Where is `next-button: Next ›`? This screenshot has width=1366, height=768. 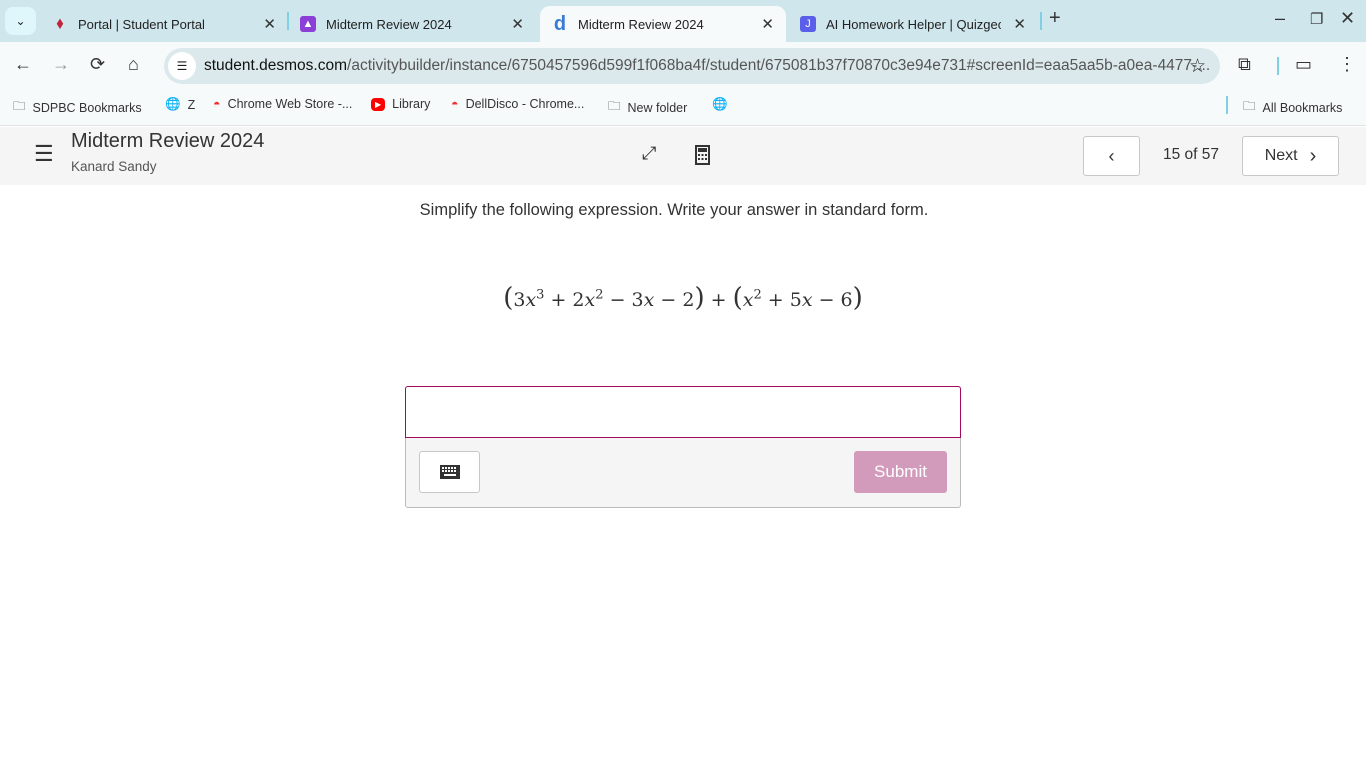
next-button: Next › is located at coordinates (1290, 156).